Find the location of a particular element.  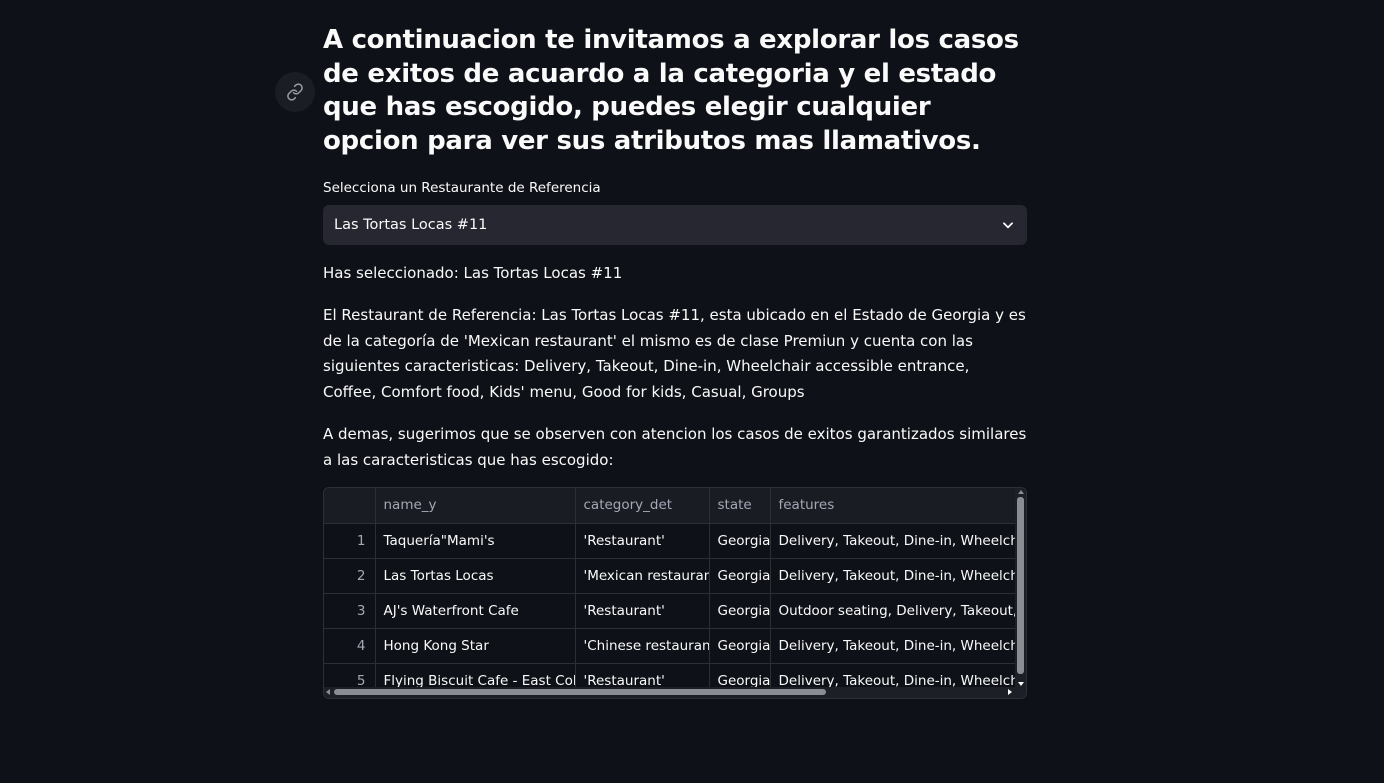

table-header-row: name_y category_det state features is located at coordinates (675, 506).